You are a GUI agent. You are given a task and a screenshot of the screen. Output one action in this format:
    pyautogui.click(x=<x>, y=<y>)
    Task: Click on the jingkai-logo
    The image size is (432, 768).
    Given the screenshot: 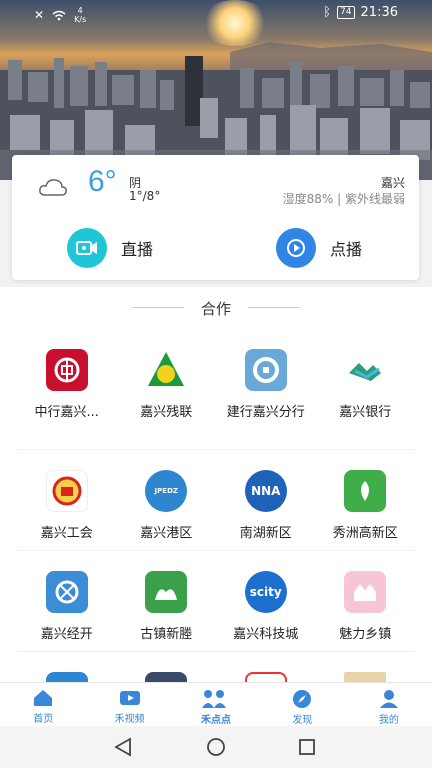 What is the action you would take?
    pyautogui.click(x=66, y=592)
    